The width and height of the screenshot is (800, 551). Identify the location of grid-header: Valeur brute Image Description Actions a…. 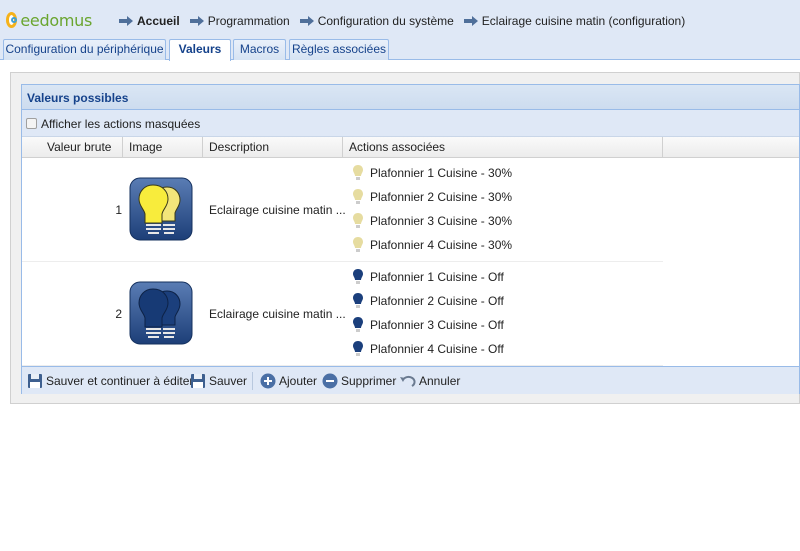
(410, 147).